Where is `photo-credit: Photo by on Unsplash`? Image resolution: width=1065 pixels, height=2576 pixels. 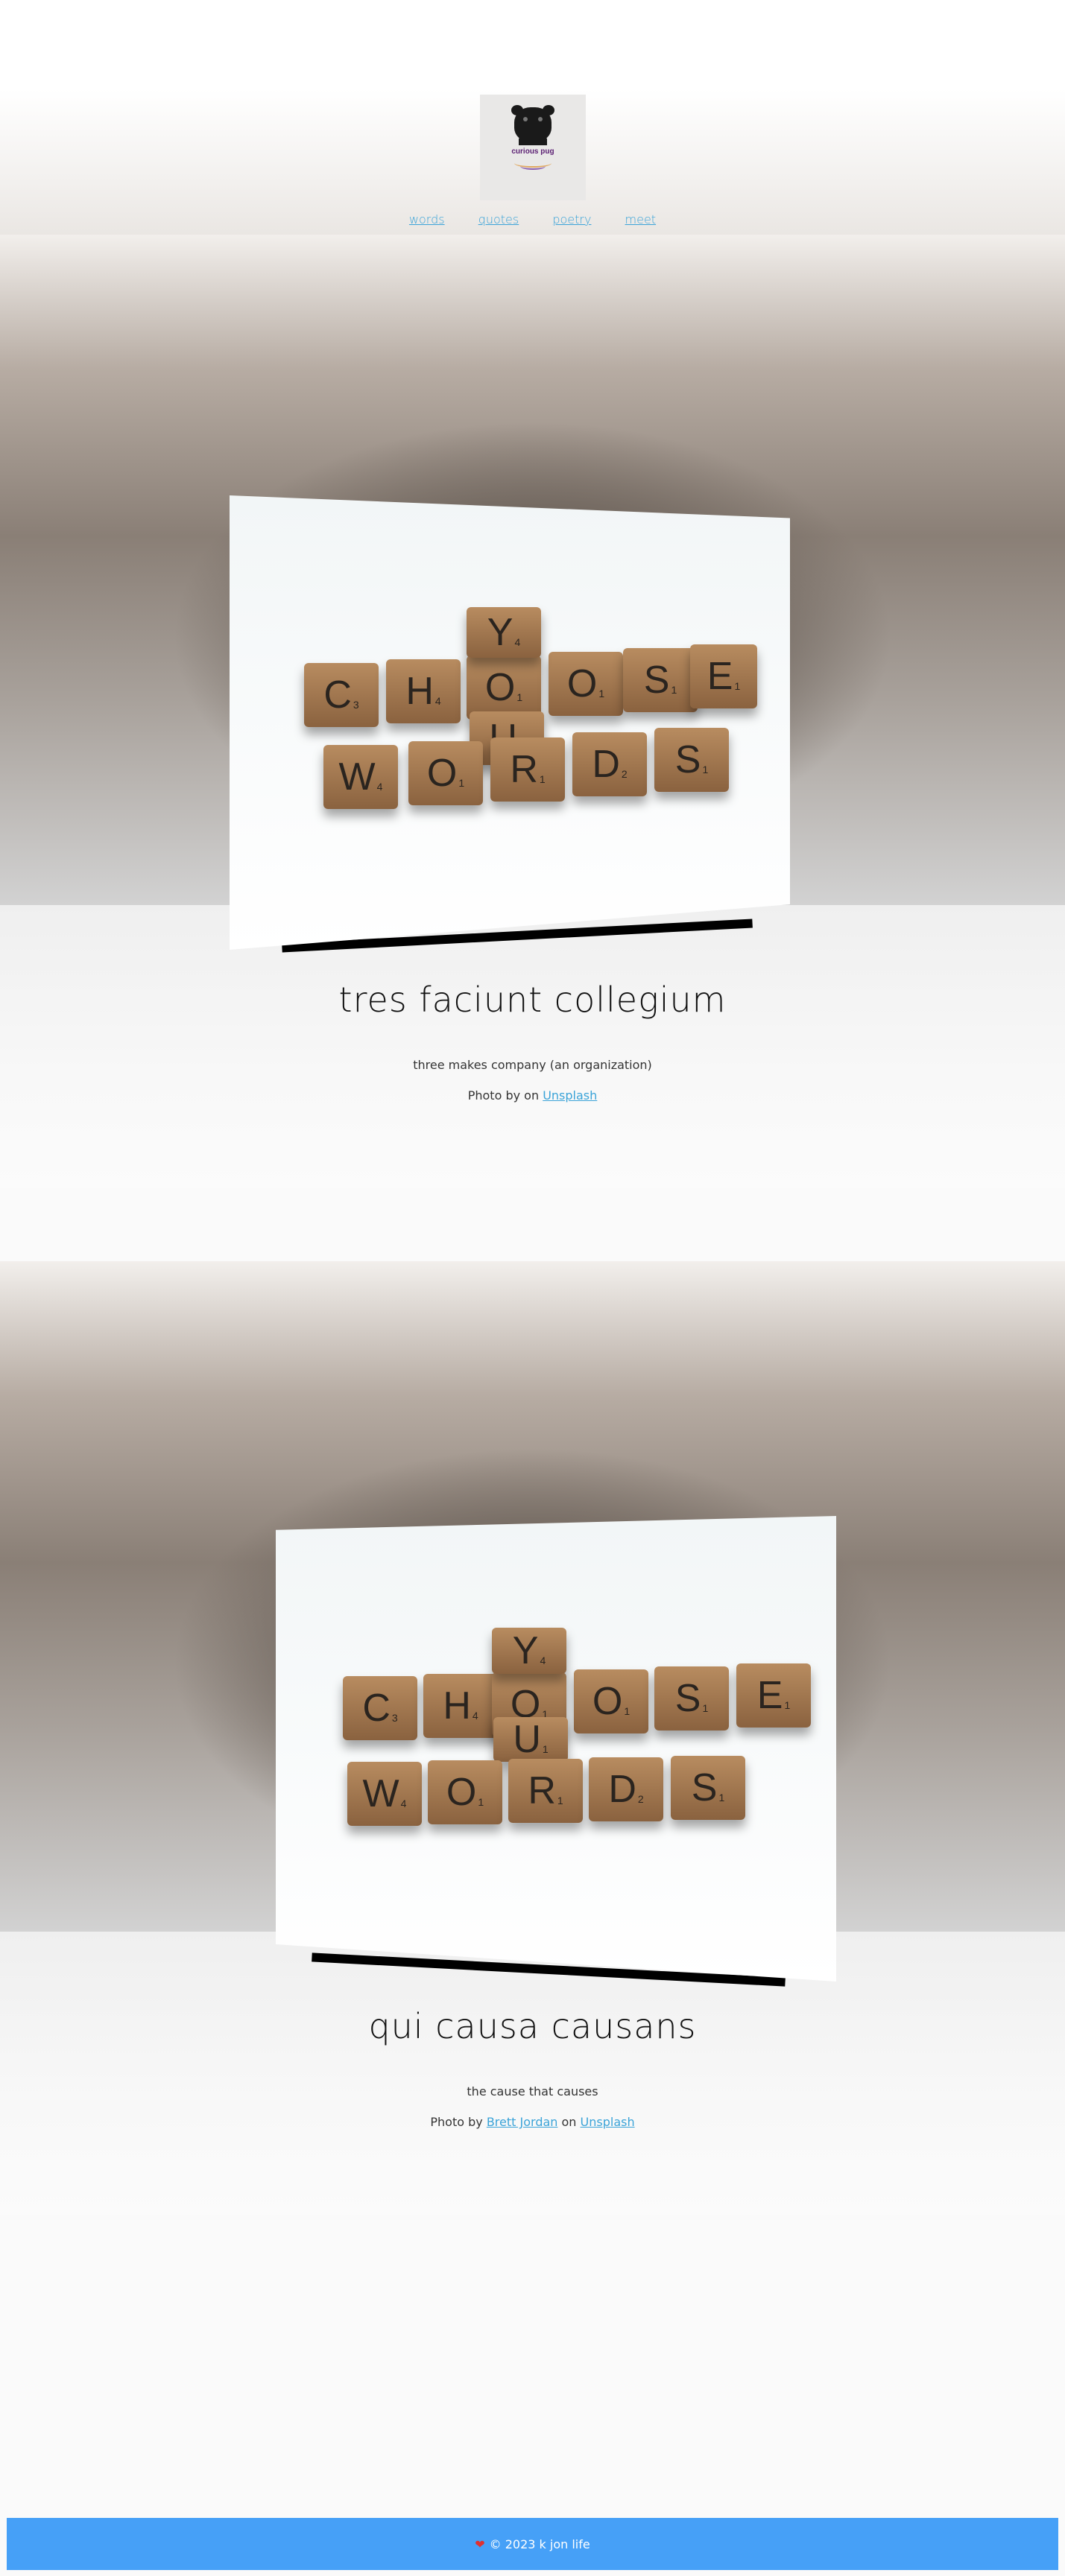
photo-credit: Photo by on Unsplash is located at coordinates (532, 1095).